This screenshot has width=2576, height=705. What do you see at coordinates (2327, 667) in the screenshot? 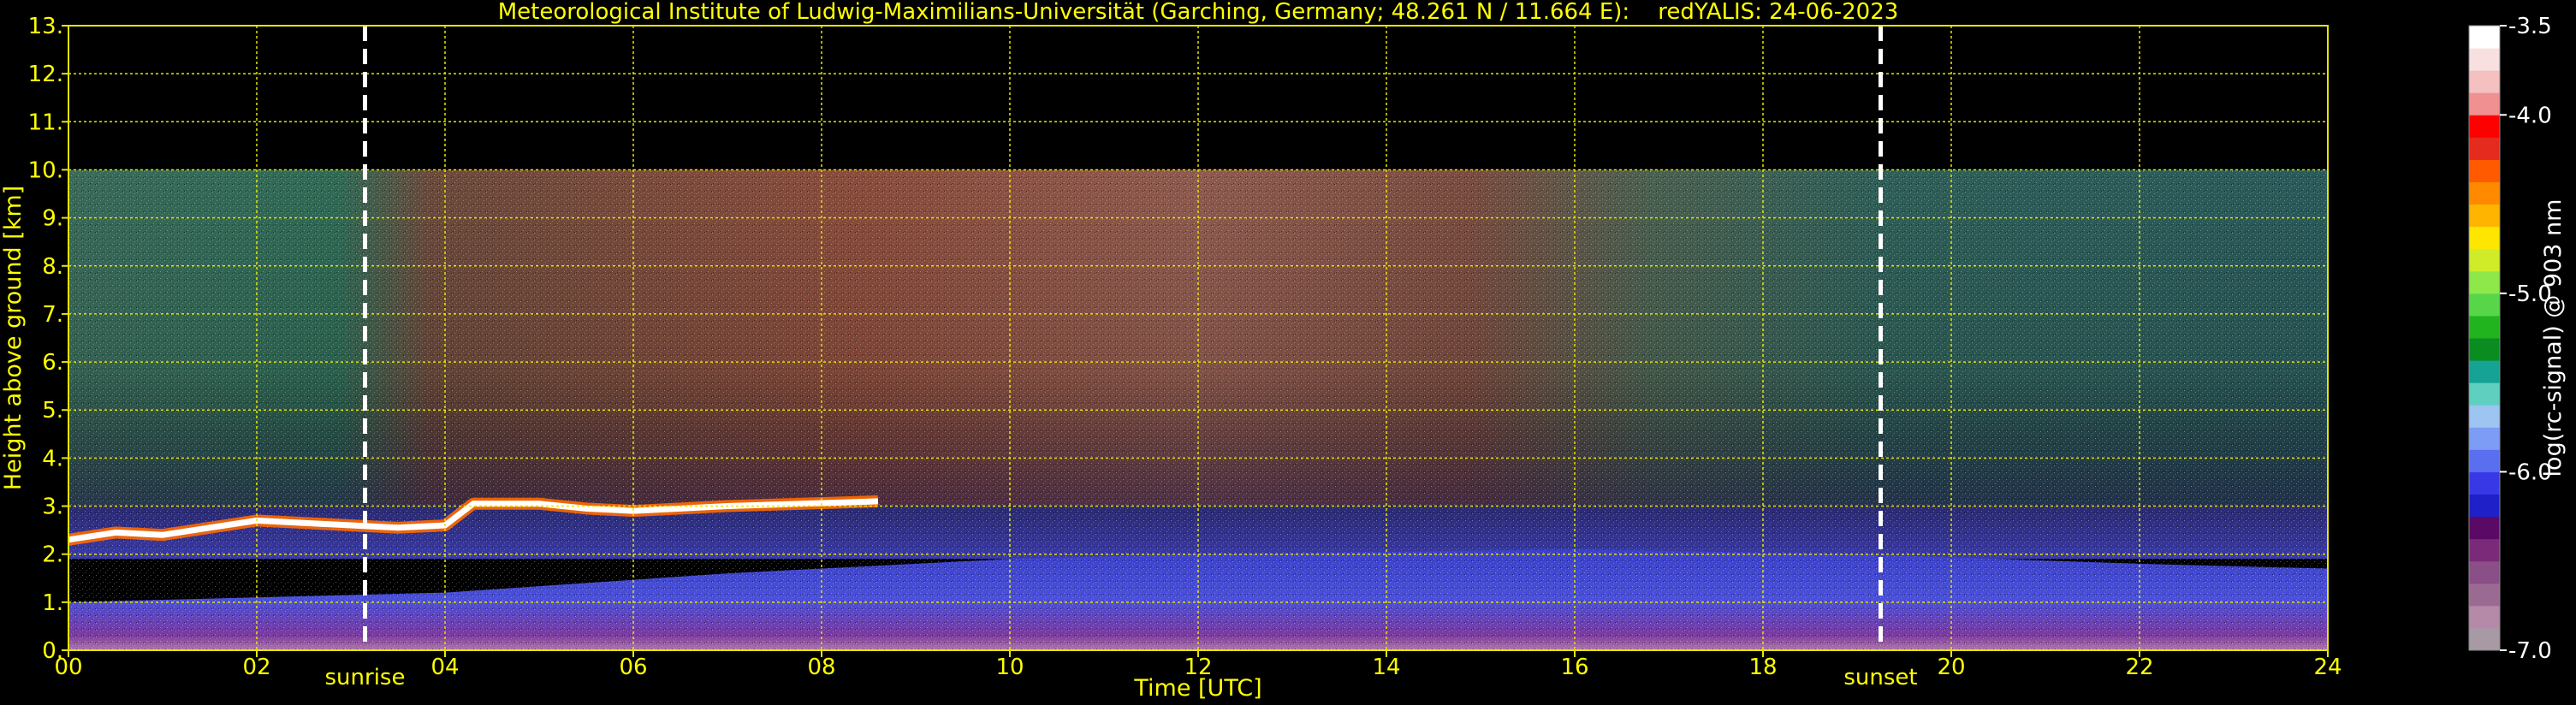
I see `x-tick-label: 24` at bounding box center [2327, 667].